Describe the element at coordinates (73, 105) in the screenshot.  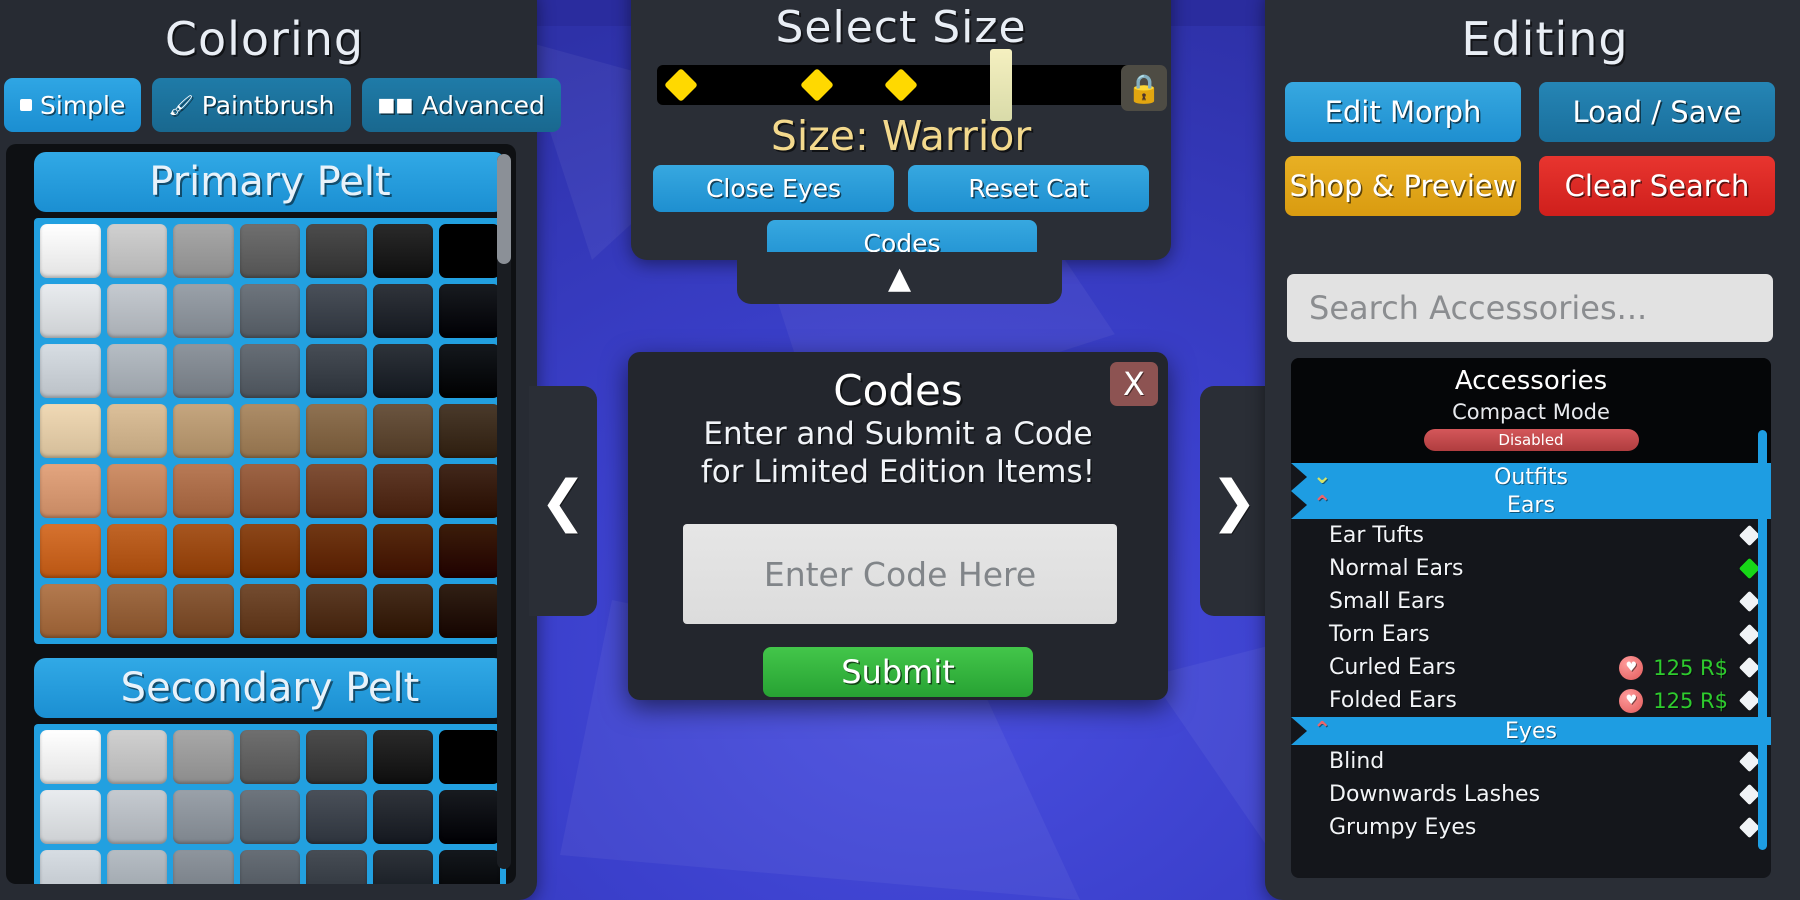
I see `tab-simple: Simple` at that location.